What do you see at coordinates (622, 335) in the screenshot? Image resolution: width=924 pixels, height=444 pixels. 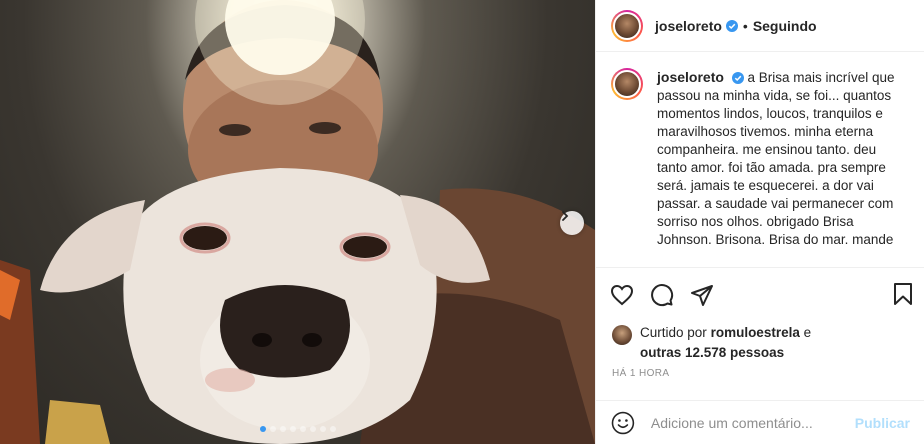 I see `liker-avatar` at bounding box center [622, 335].